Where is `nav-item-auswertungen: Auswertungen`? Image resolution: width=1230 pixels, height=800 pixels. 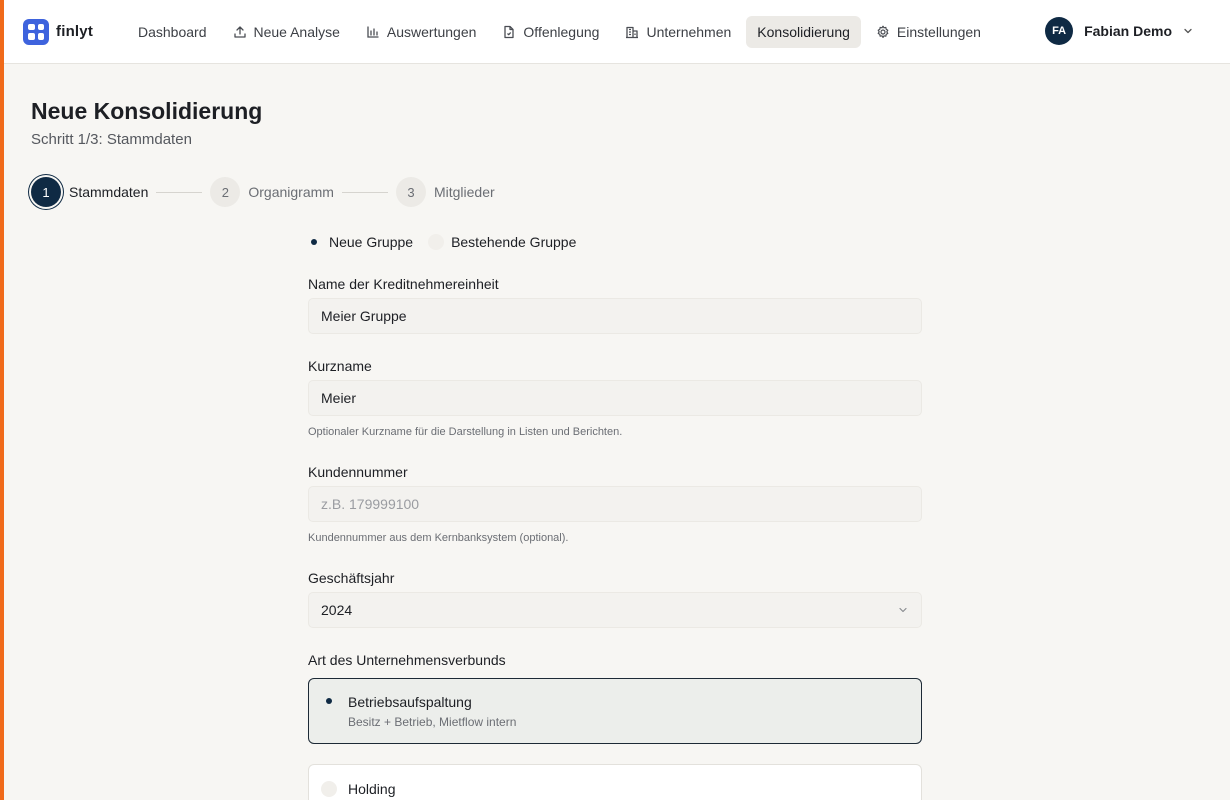
nav-item-auswertungen: Auswertungen is located at coordinates (421, 32).